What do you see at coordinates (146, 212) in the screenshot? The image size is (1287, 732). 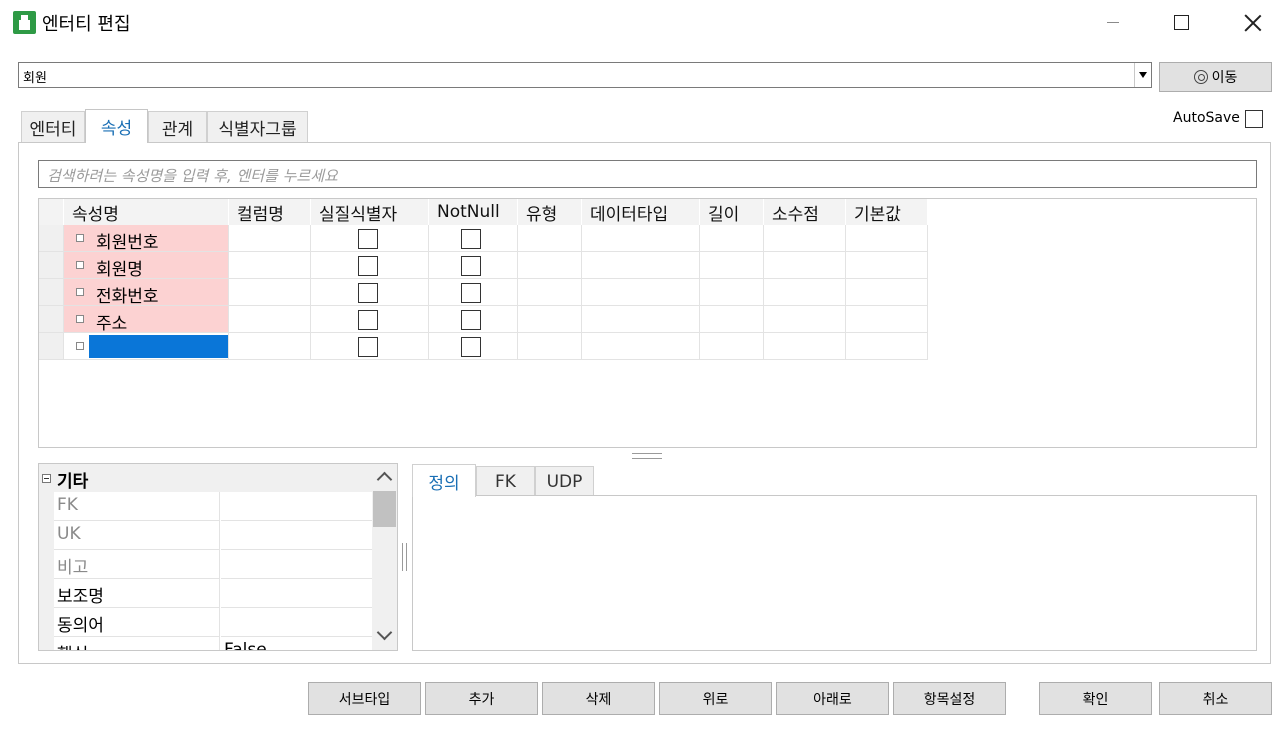 I see `column-header-attribute-name: 속성명` at bounding box center [146, 212].